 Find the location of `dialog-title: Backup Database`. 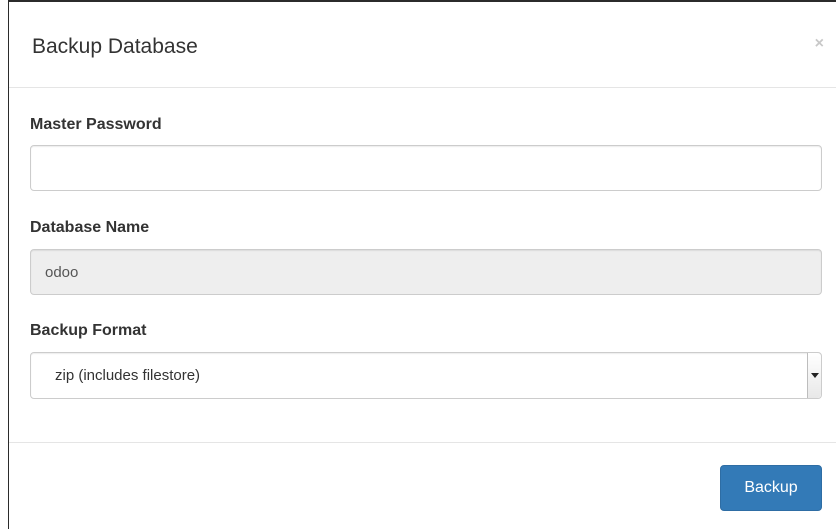

dialog-title: Backup Database is located at coordinates (115, 46).